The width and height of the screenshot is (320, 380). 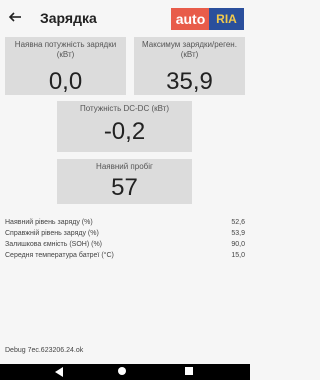 I want to click on stat-value: 53,9, so click(x=238, y=233).